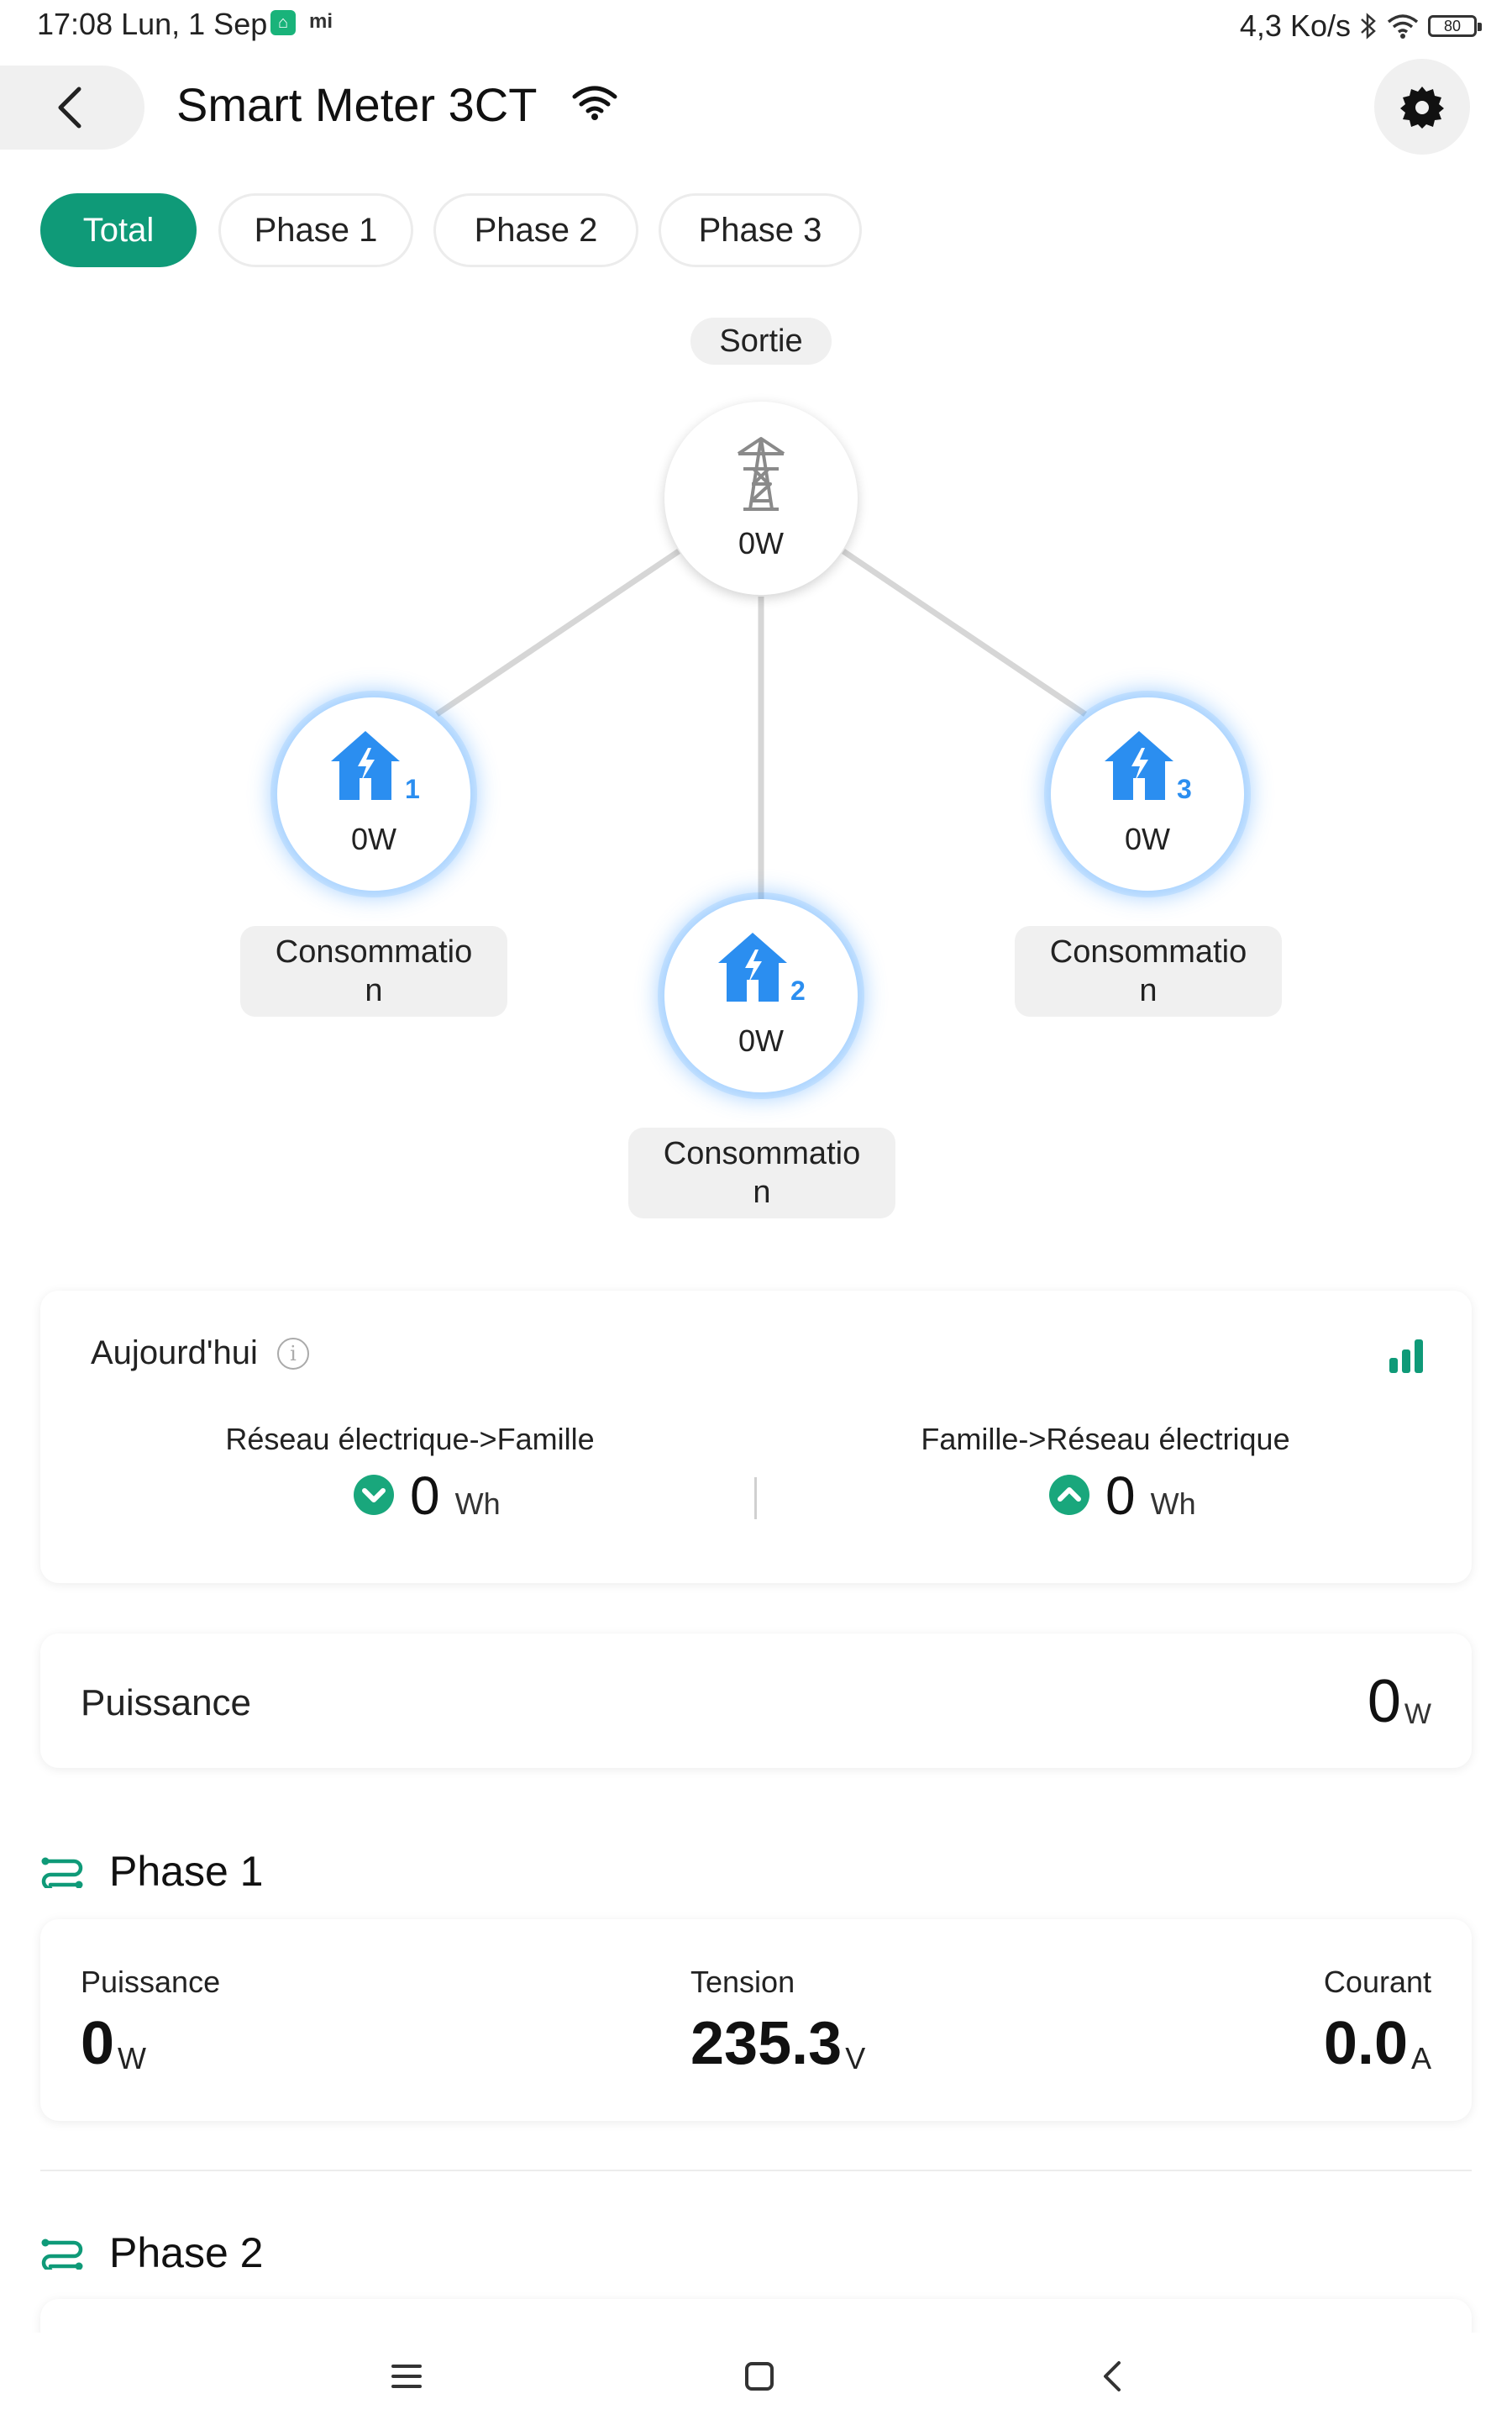 This screenshot has width=1512, height=2420. I want to click on mi-logo: mi, so click(321, 22).